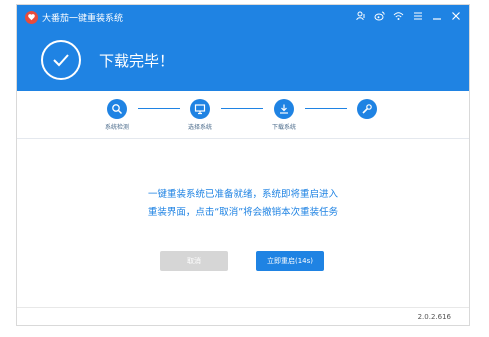 Image resolution: width=489 pixels, height=337 pixels. What do you see at coordinates (137, 60) in the screenshot?
I see `status-title: 下载完毕！` at bounding box center [137, 60].